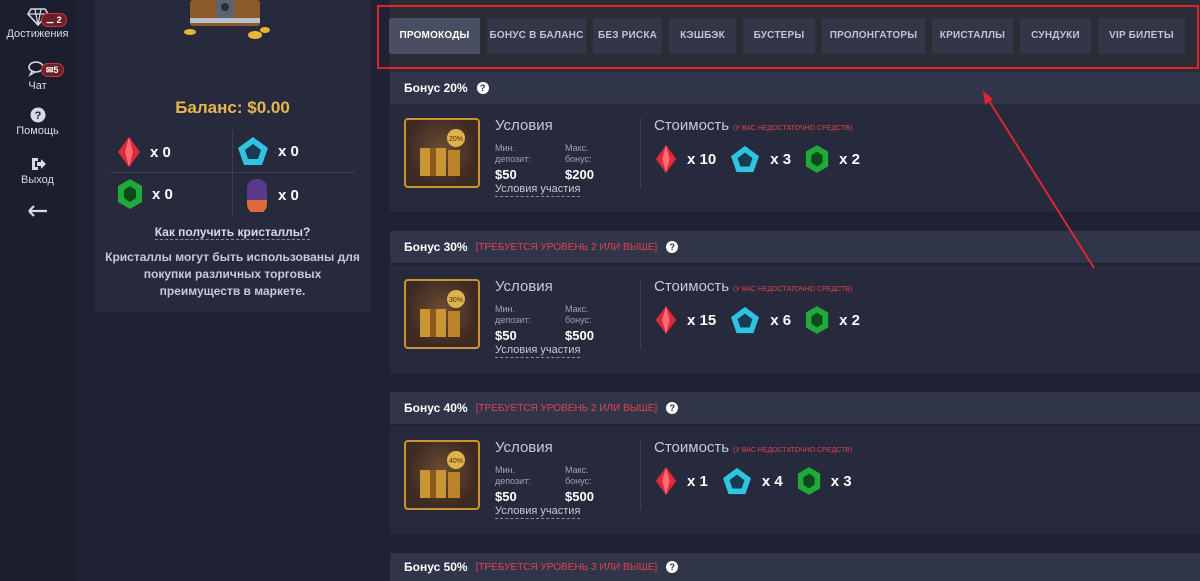 This screenshot has height=581, width=1200. What do you see at coordinates (456, 300) in the screenshot?
I see `bonus-badge: 30%` at bounding box center [456, 300].